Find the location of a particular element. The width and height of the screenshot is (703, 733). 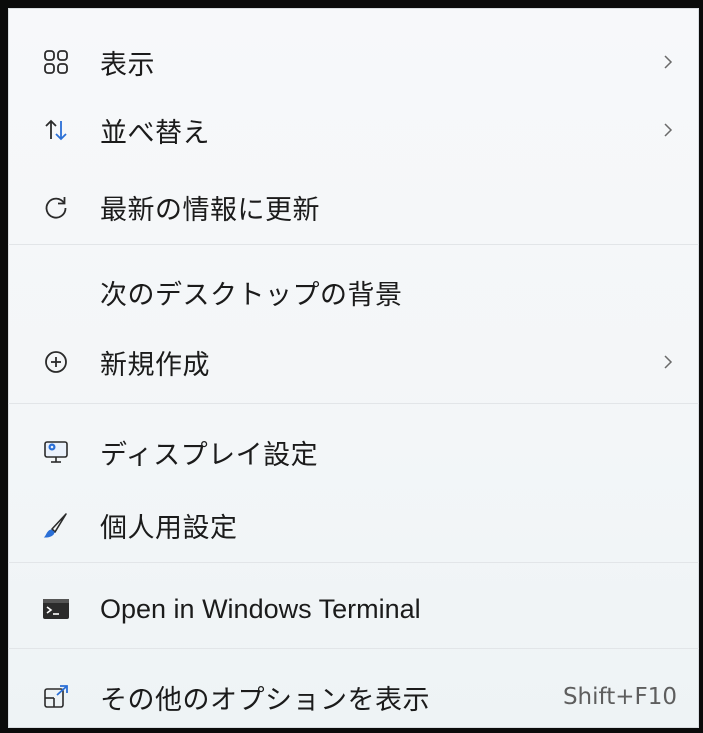

menu-item-more-options: その他のオプションを表示 Shift+F10 is located at coordinates (353, 694).